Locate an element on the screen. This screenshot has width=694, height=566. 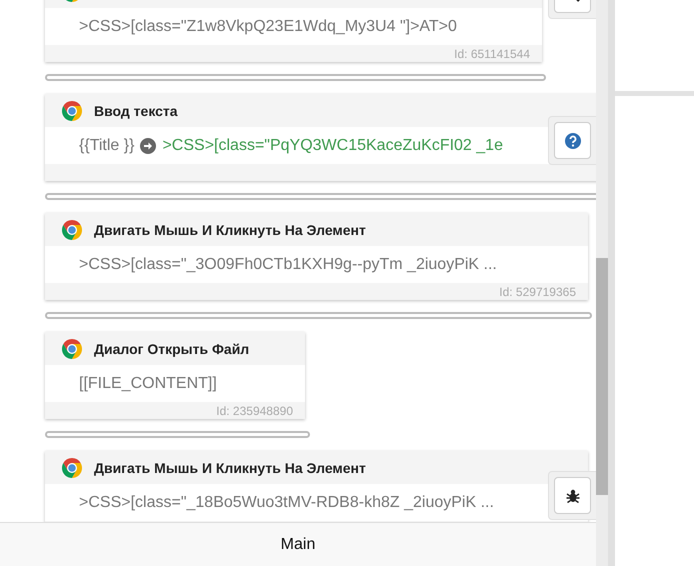
selector-text: >CSS>[class="Z1w8VkpQ23E1Wdq_My3U4 "]>AT>0 is located at coordinates (268, 27).